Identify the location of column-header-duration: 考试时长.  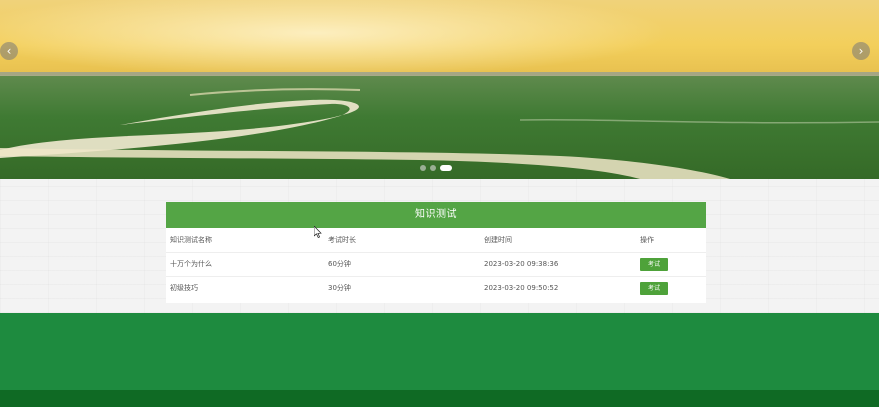
(342, 239).